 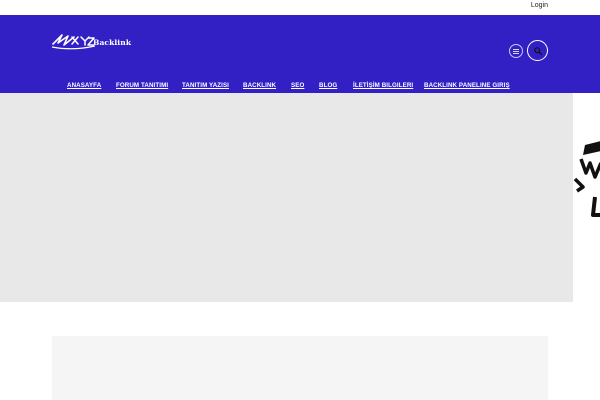 I want to click on login-link: Login, so click(x=539, y=5).